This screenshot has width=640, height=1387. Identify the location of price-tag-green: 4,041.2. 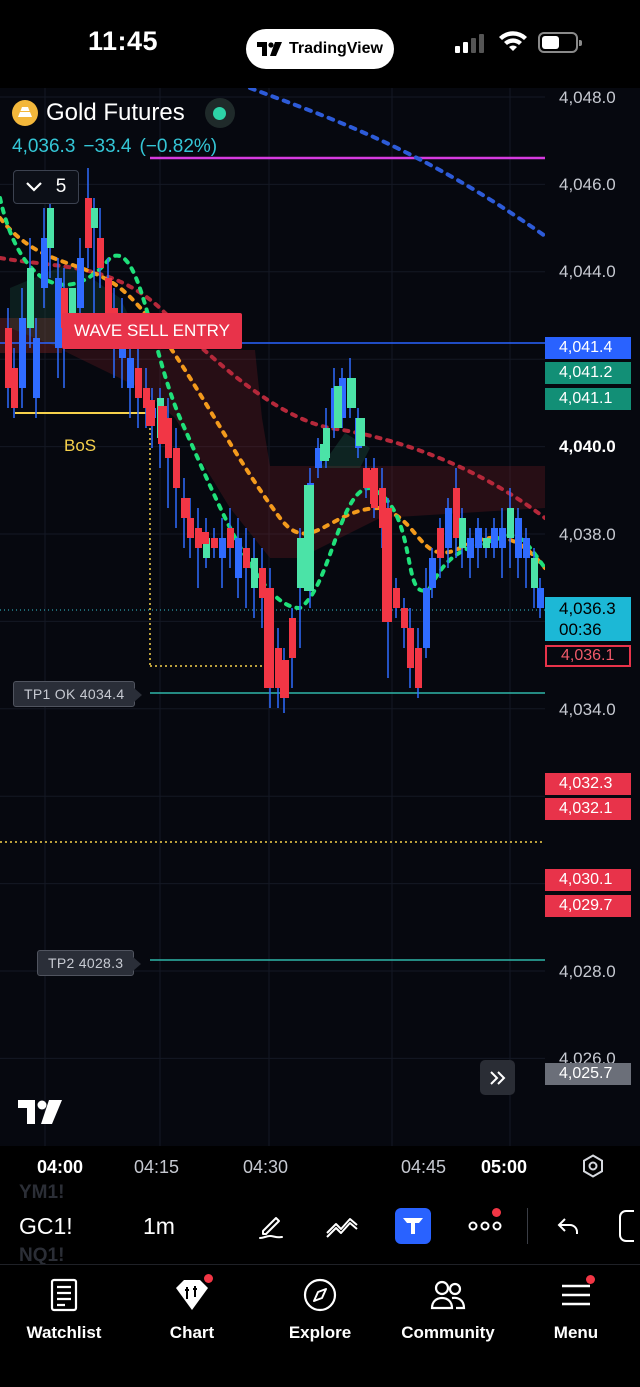
(588, 373).